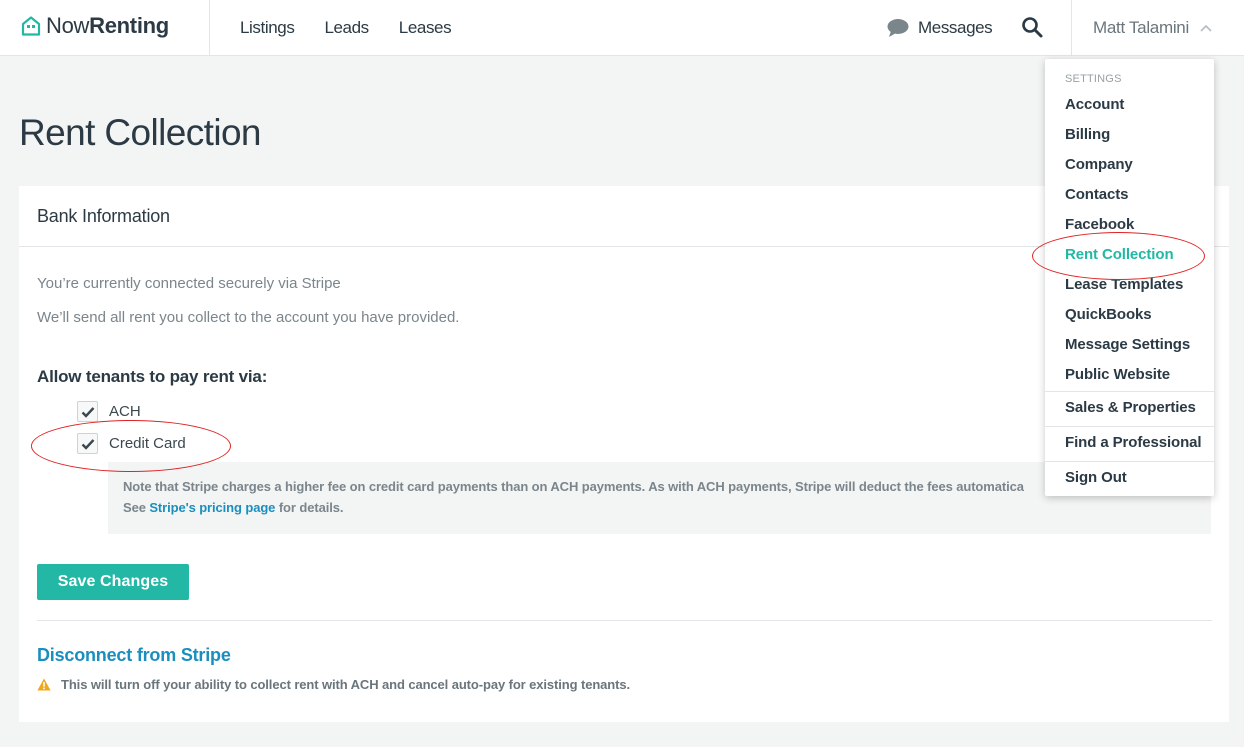 This screenshot has height=747, width=1244. Describe the element at coordinates (1119, 254) in the screenshot. I see `menu-item-rent-collection: Rent Collection` at that location.